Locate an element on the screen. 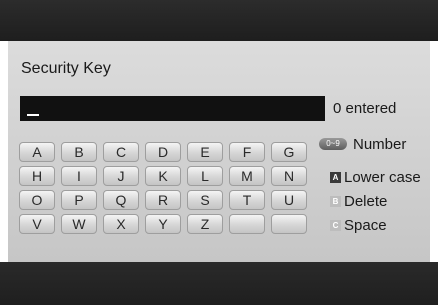  key-button: X is located at coordinates (121, 224).